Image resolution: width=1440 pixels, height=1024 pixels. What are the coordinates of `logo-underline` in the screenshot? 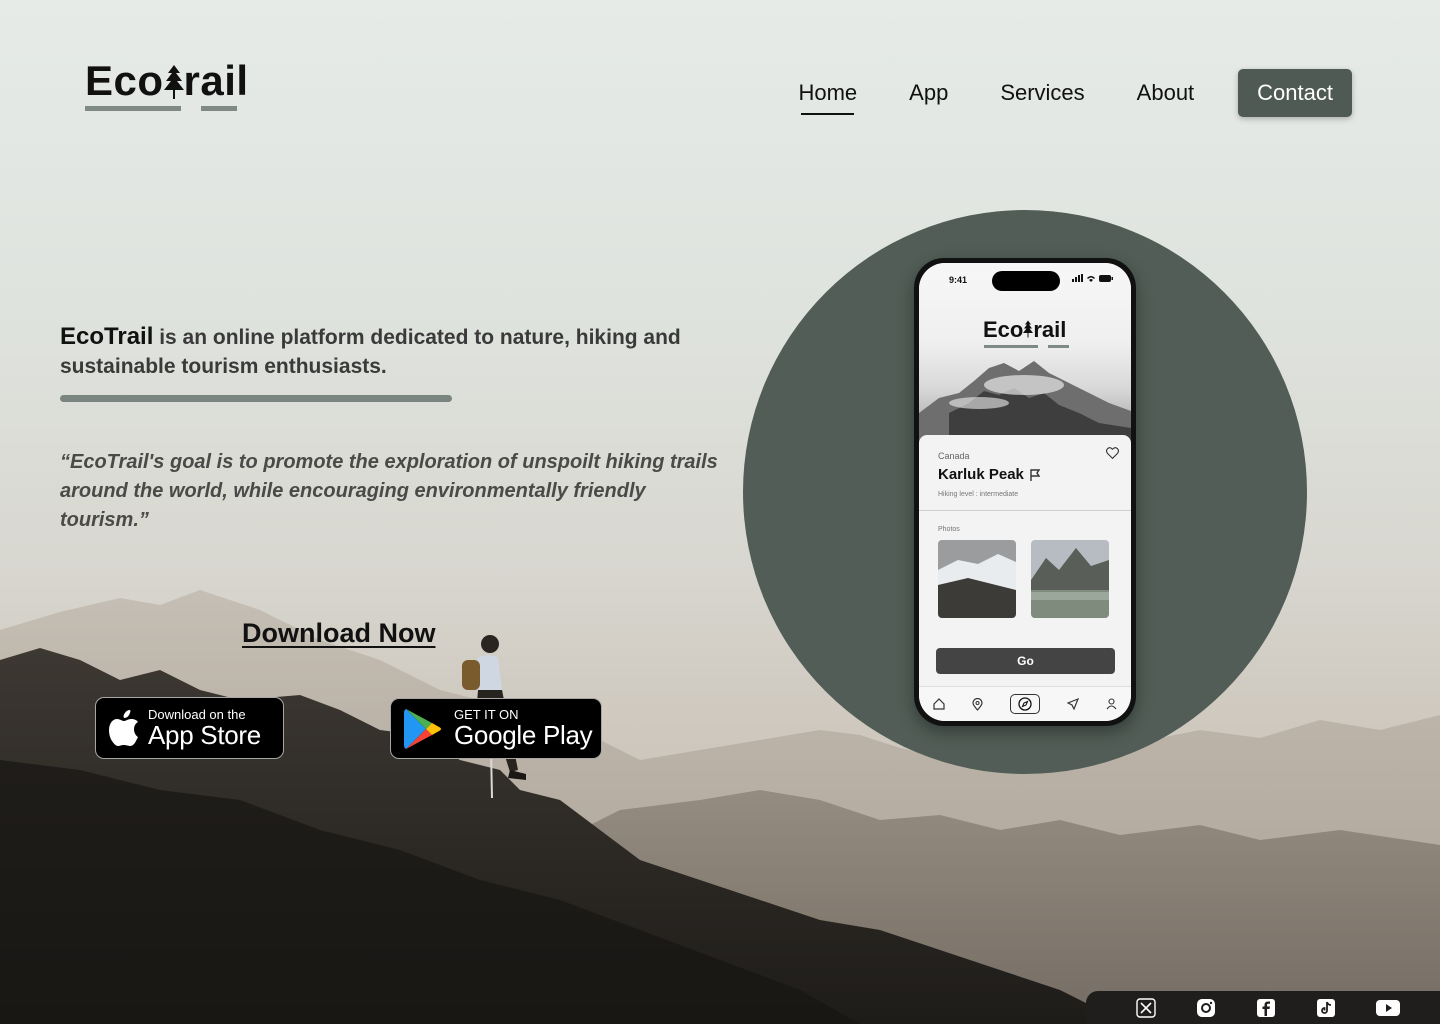 It's located at (162, 109).